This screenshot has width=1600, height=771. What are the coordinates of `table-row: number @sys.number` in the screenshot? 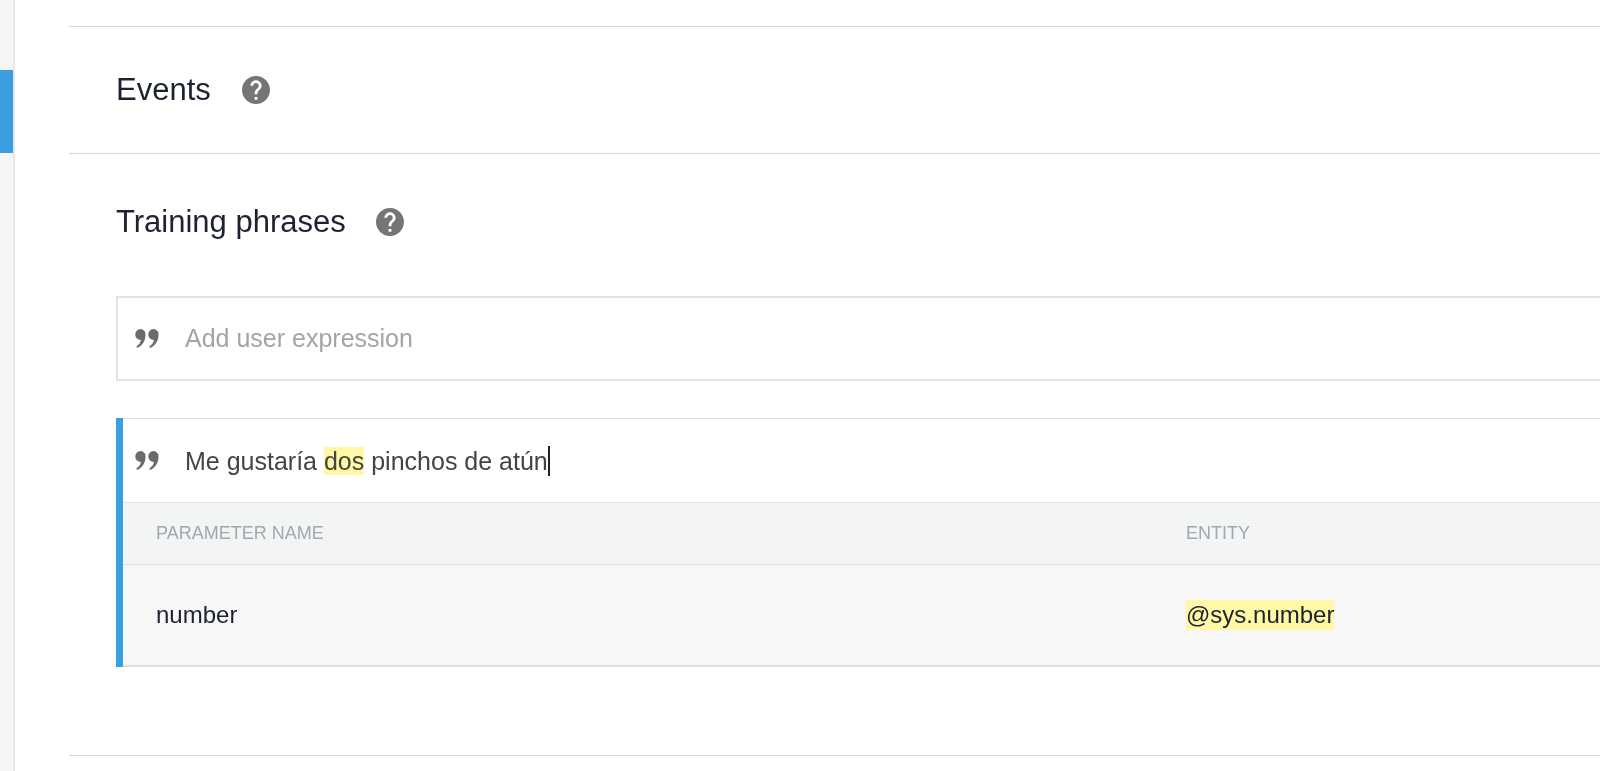 It's located at (861, 616).